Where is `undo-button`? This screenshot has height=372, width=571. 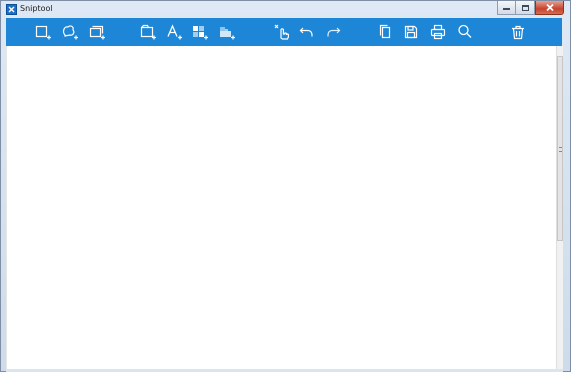
undo-button is located at coordinates (307, 32).